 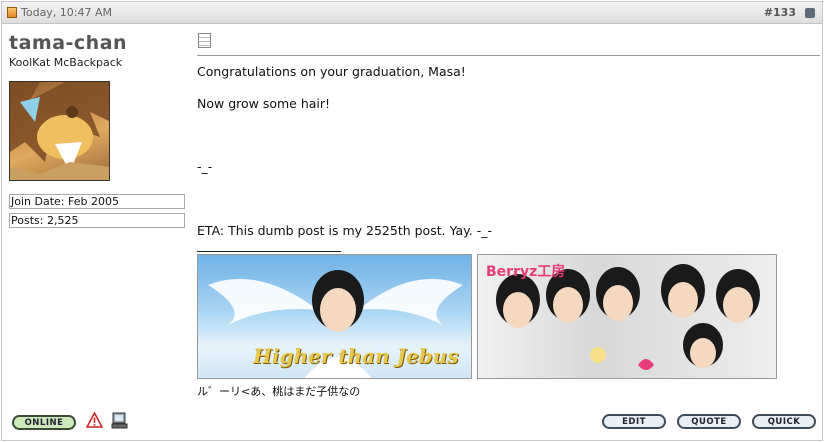 I want to click on post-number-link: #133, so click(x=780, y=12).